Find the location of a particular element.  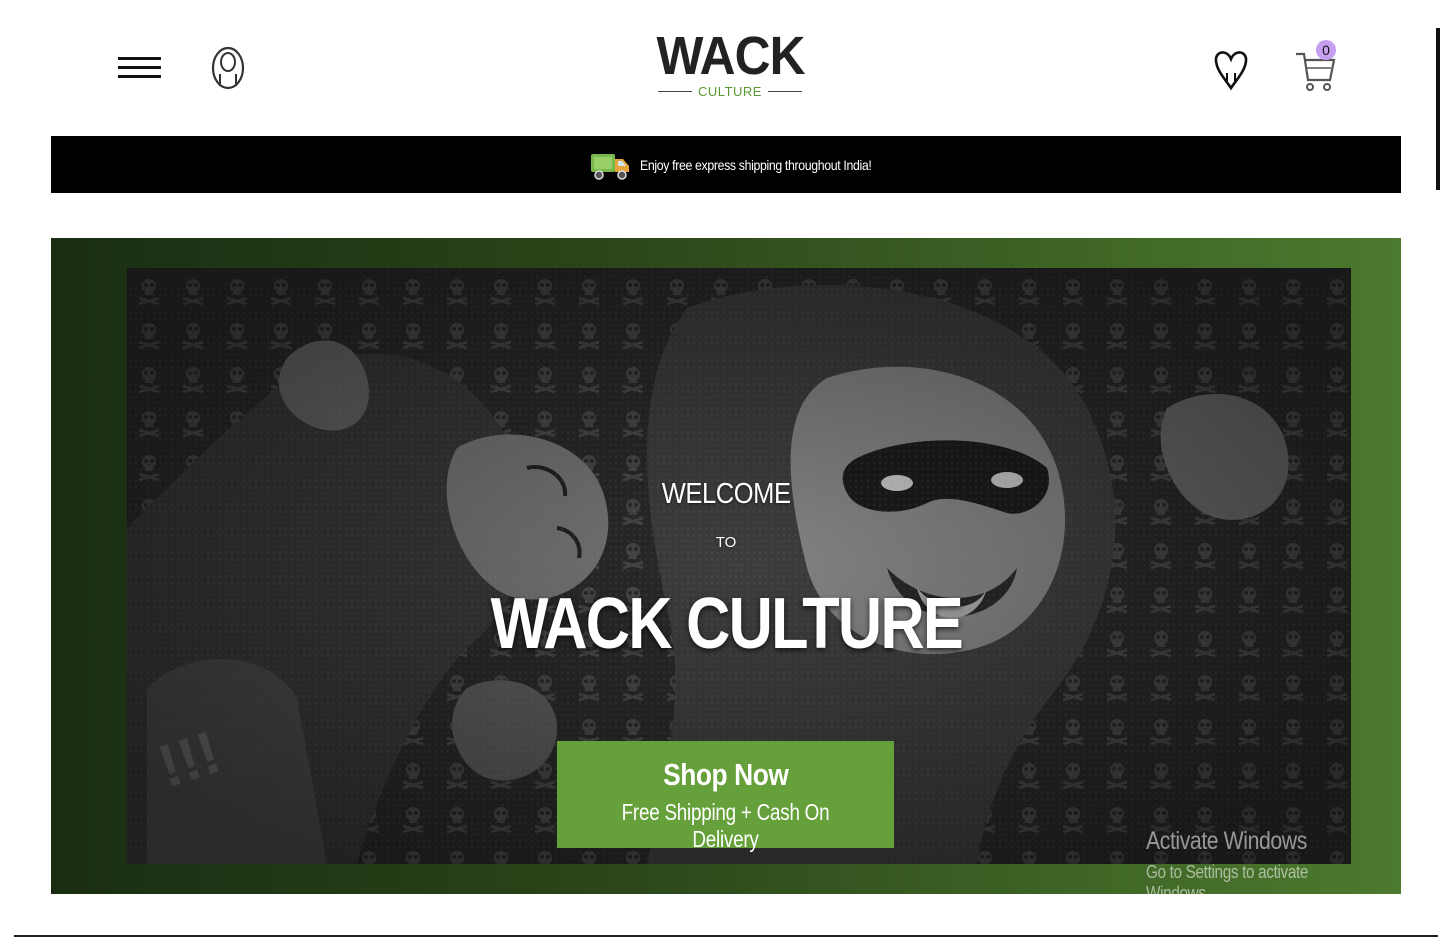

cart-count-badge: 0 is located at coordinates (1326, 50).